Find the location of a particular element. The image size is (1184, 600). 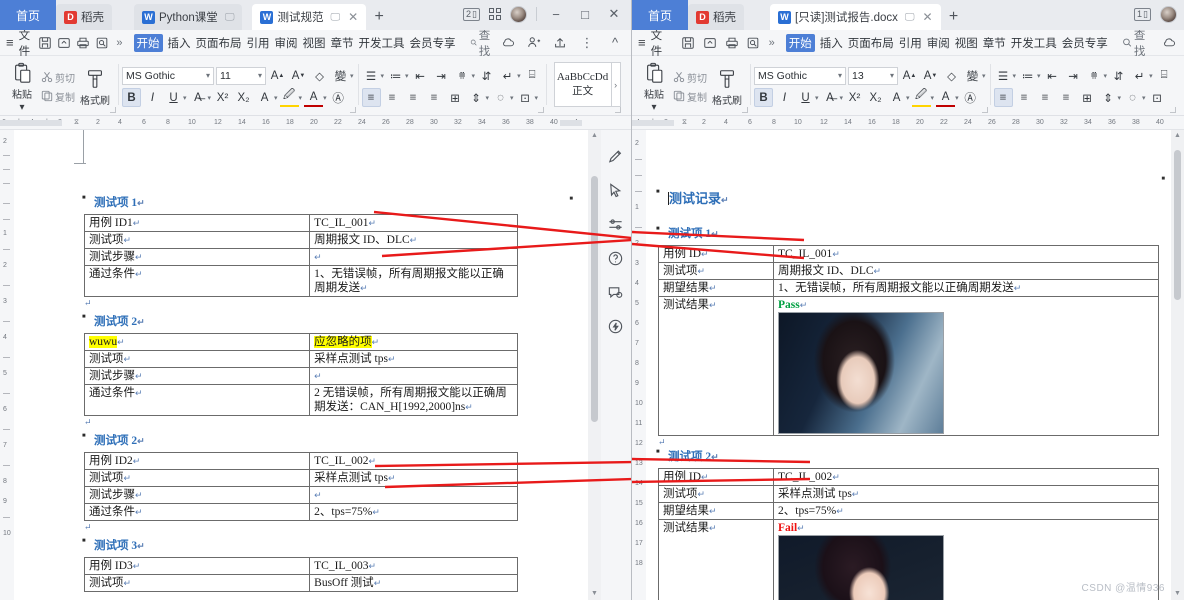

cell-label: 期望结果↵ is located at coordinates (716, 511).